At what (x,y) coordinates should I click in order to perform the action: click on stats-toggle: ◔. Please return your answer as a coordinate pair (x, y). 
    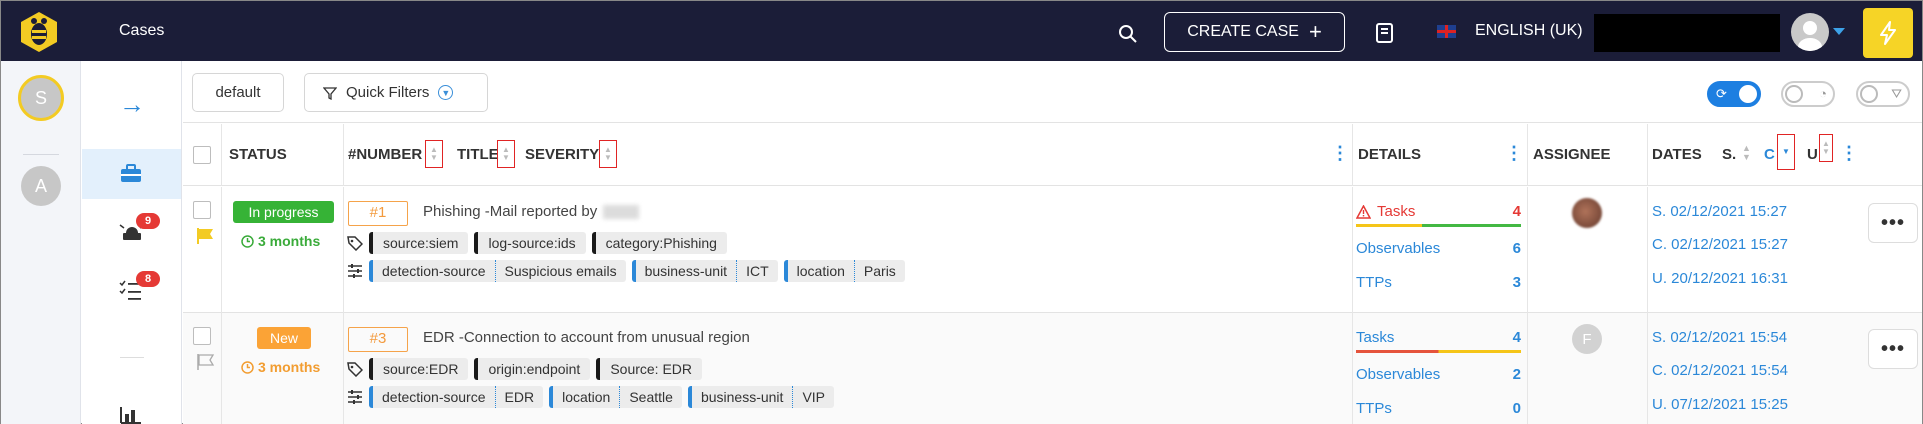
    Looking at the image, I should click on (1808, 94).